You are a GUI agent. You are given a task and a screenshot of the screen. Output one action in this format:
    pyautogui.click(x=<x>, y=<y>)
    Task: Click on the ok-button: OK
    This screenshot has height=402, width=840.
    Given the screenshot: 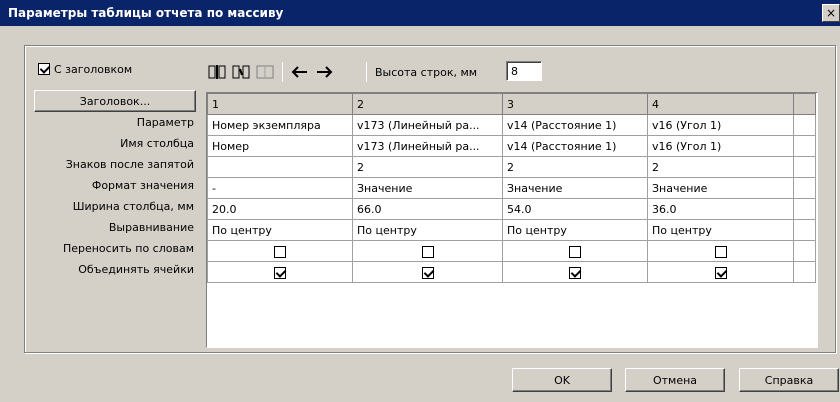 What is the action you would take?
    pyautogui.click(x=562, y=380)
    